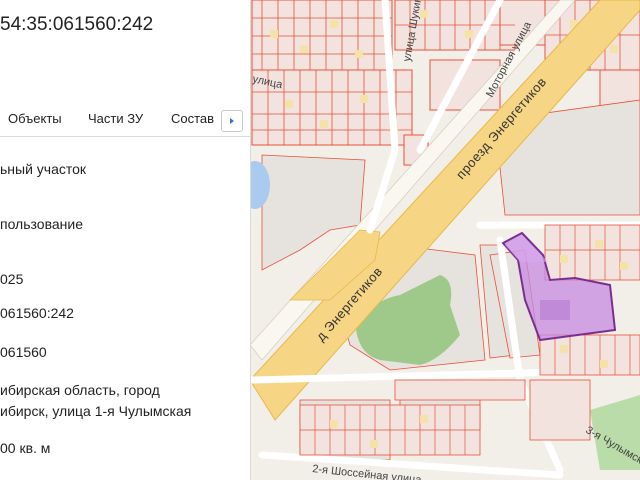  I want to click on tab-parts: Части ЗУ, so click(115, 118).